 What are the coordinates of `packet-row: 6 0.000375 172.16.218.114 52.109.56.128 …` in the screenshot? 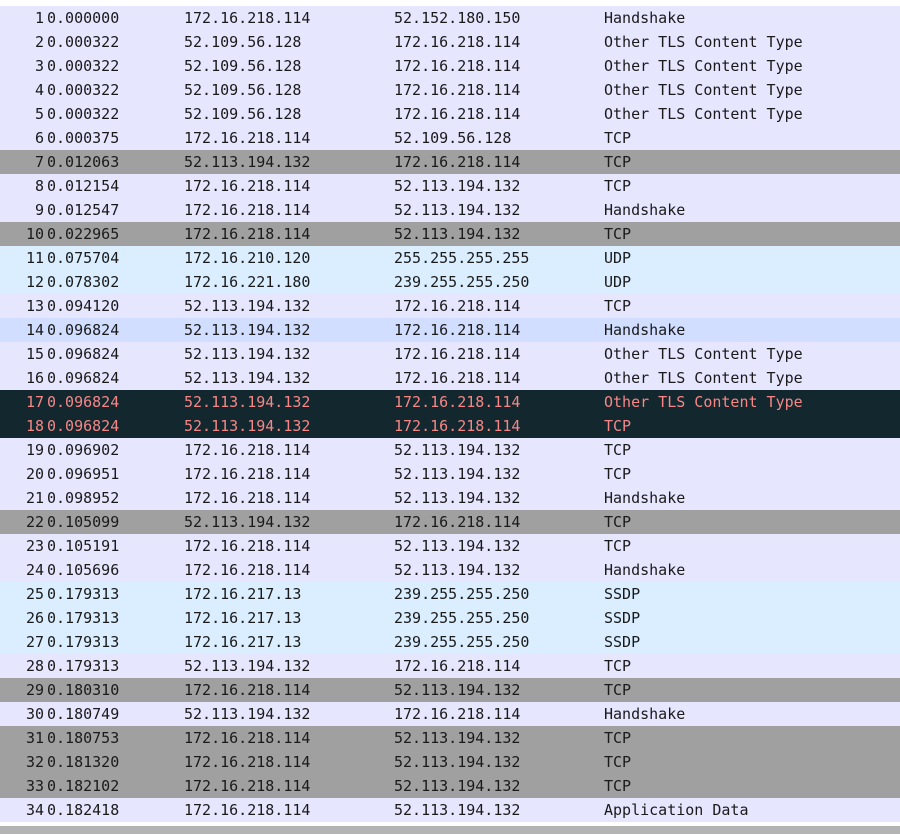 It's located at (450, 138).